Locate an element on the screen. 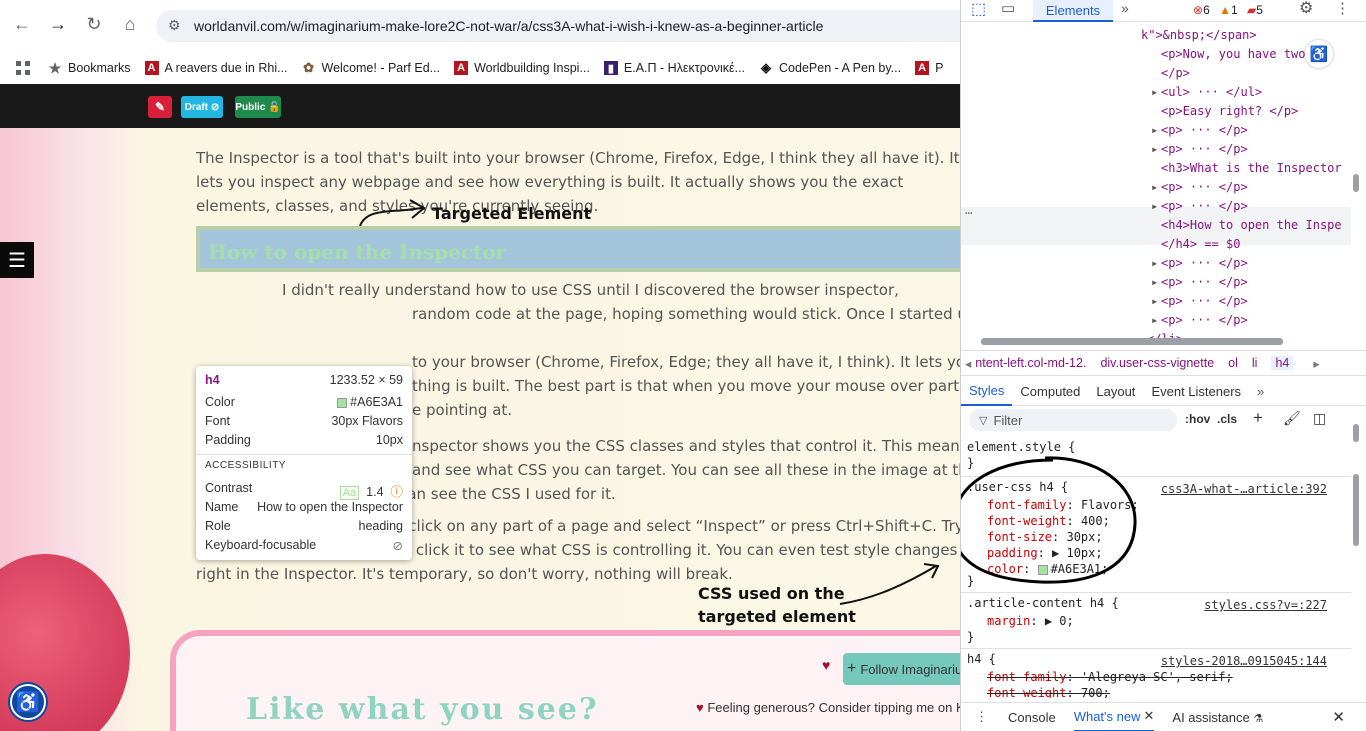 The image size is (1366, 731). breadcrumb-item: h4 is located at coordinates (1282, 363).